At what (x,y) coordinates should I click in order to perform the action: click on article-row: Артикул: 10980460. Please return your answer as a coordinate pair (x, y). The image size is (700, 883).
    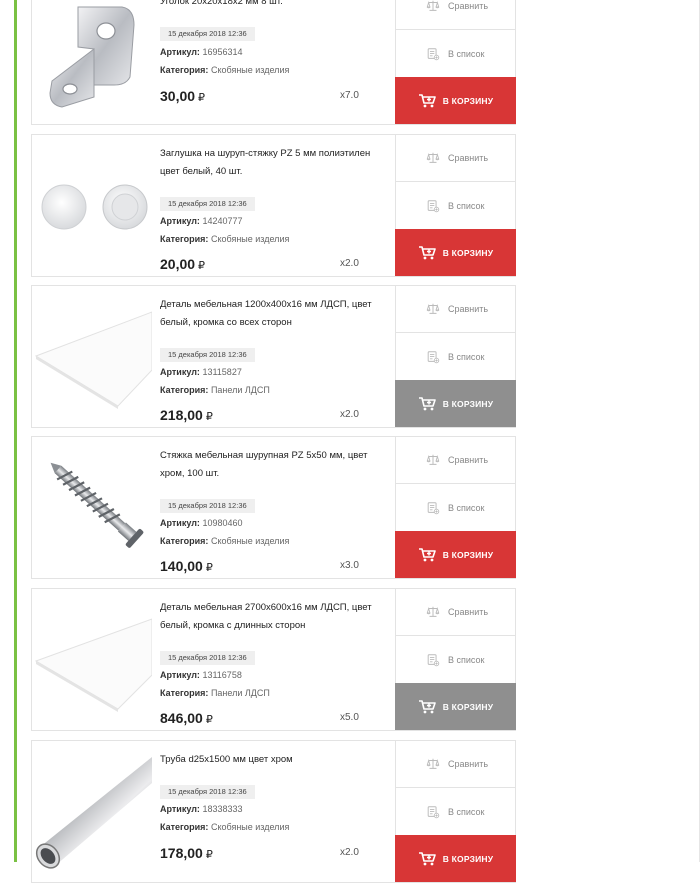
    Looking at the image, I should click on (201, 523).